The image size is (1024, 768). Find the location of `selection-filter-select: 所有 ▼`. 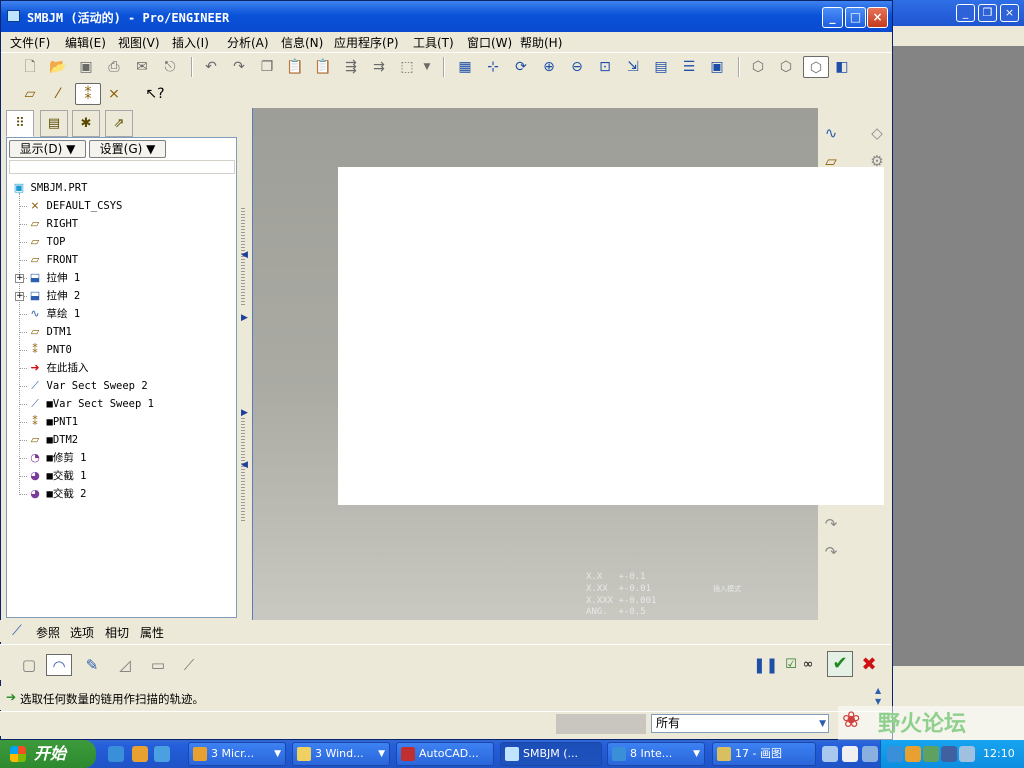

selection-filter-select: 所有 ▼ is located at coordinates (740, 723).